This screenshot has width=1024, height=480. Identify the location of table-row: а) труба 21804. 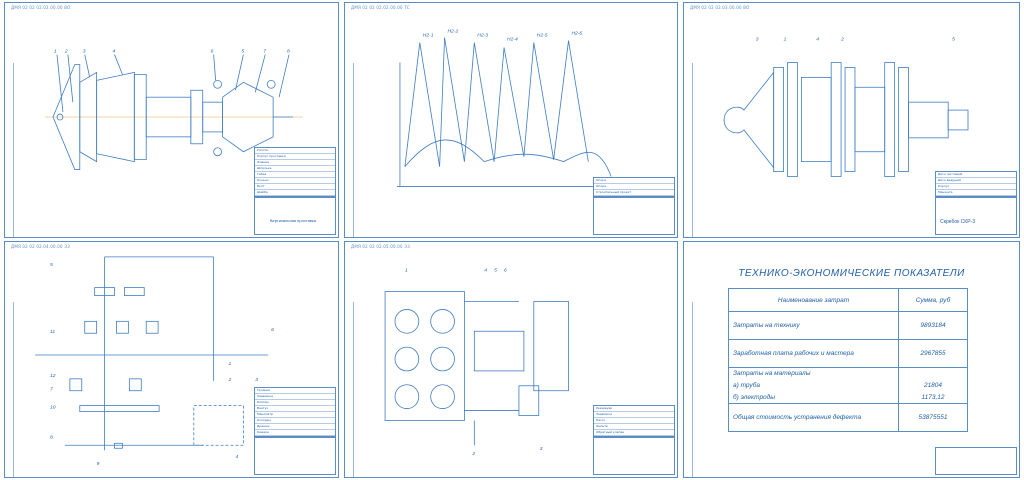
(848, 385).